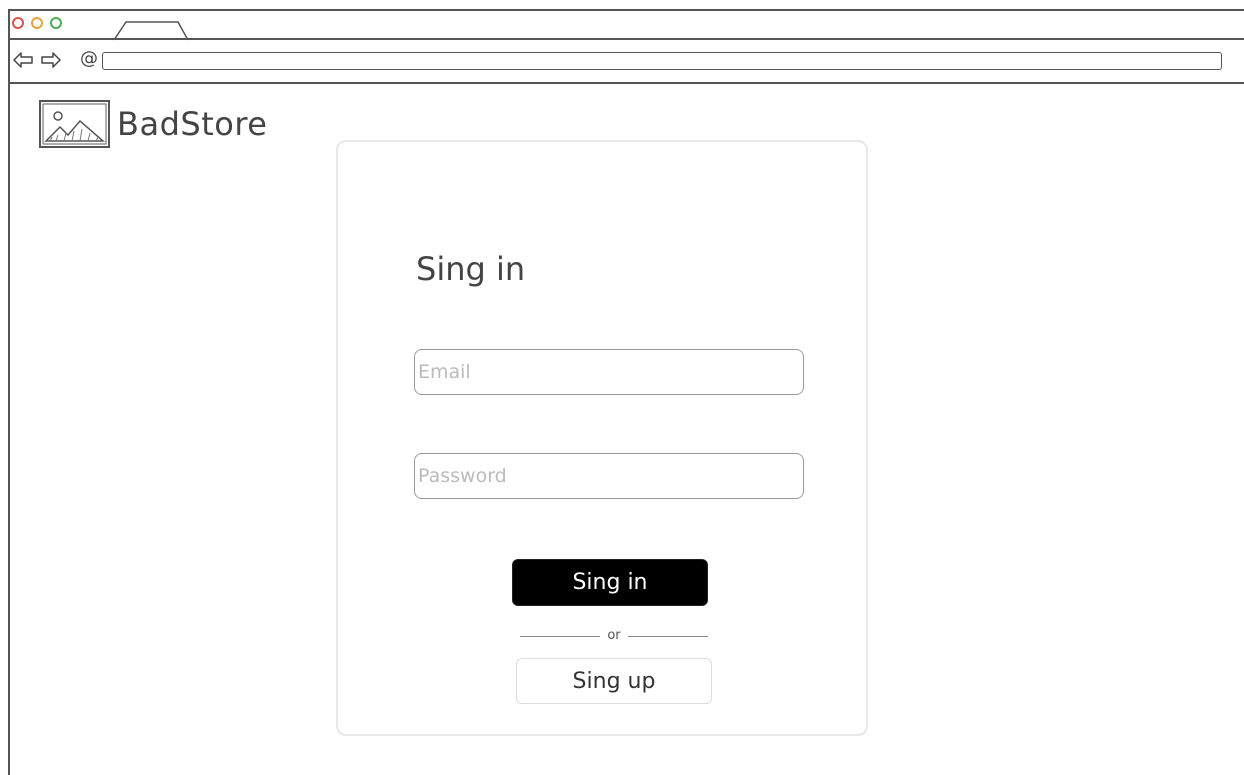 The height and width of the screenshot is (775, 1244). Describe the element at coordinates (151, 31) in the screenshot. I see `browser-tab` at that location.